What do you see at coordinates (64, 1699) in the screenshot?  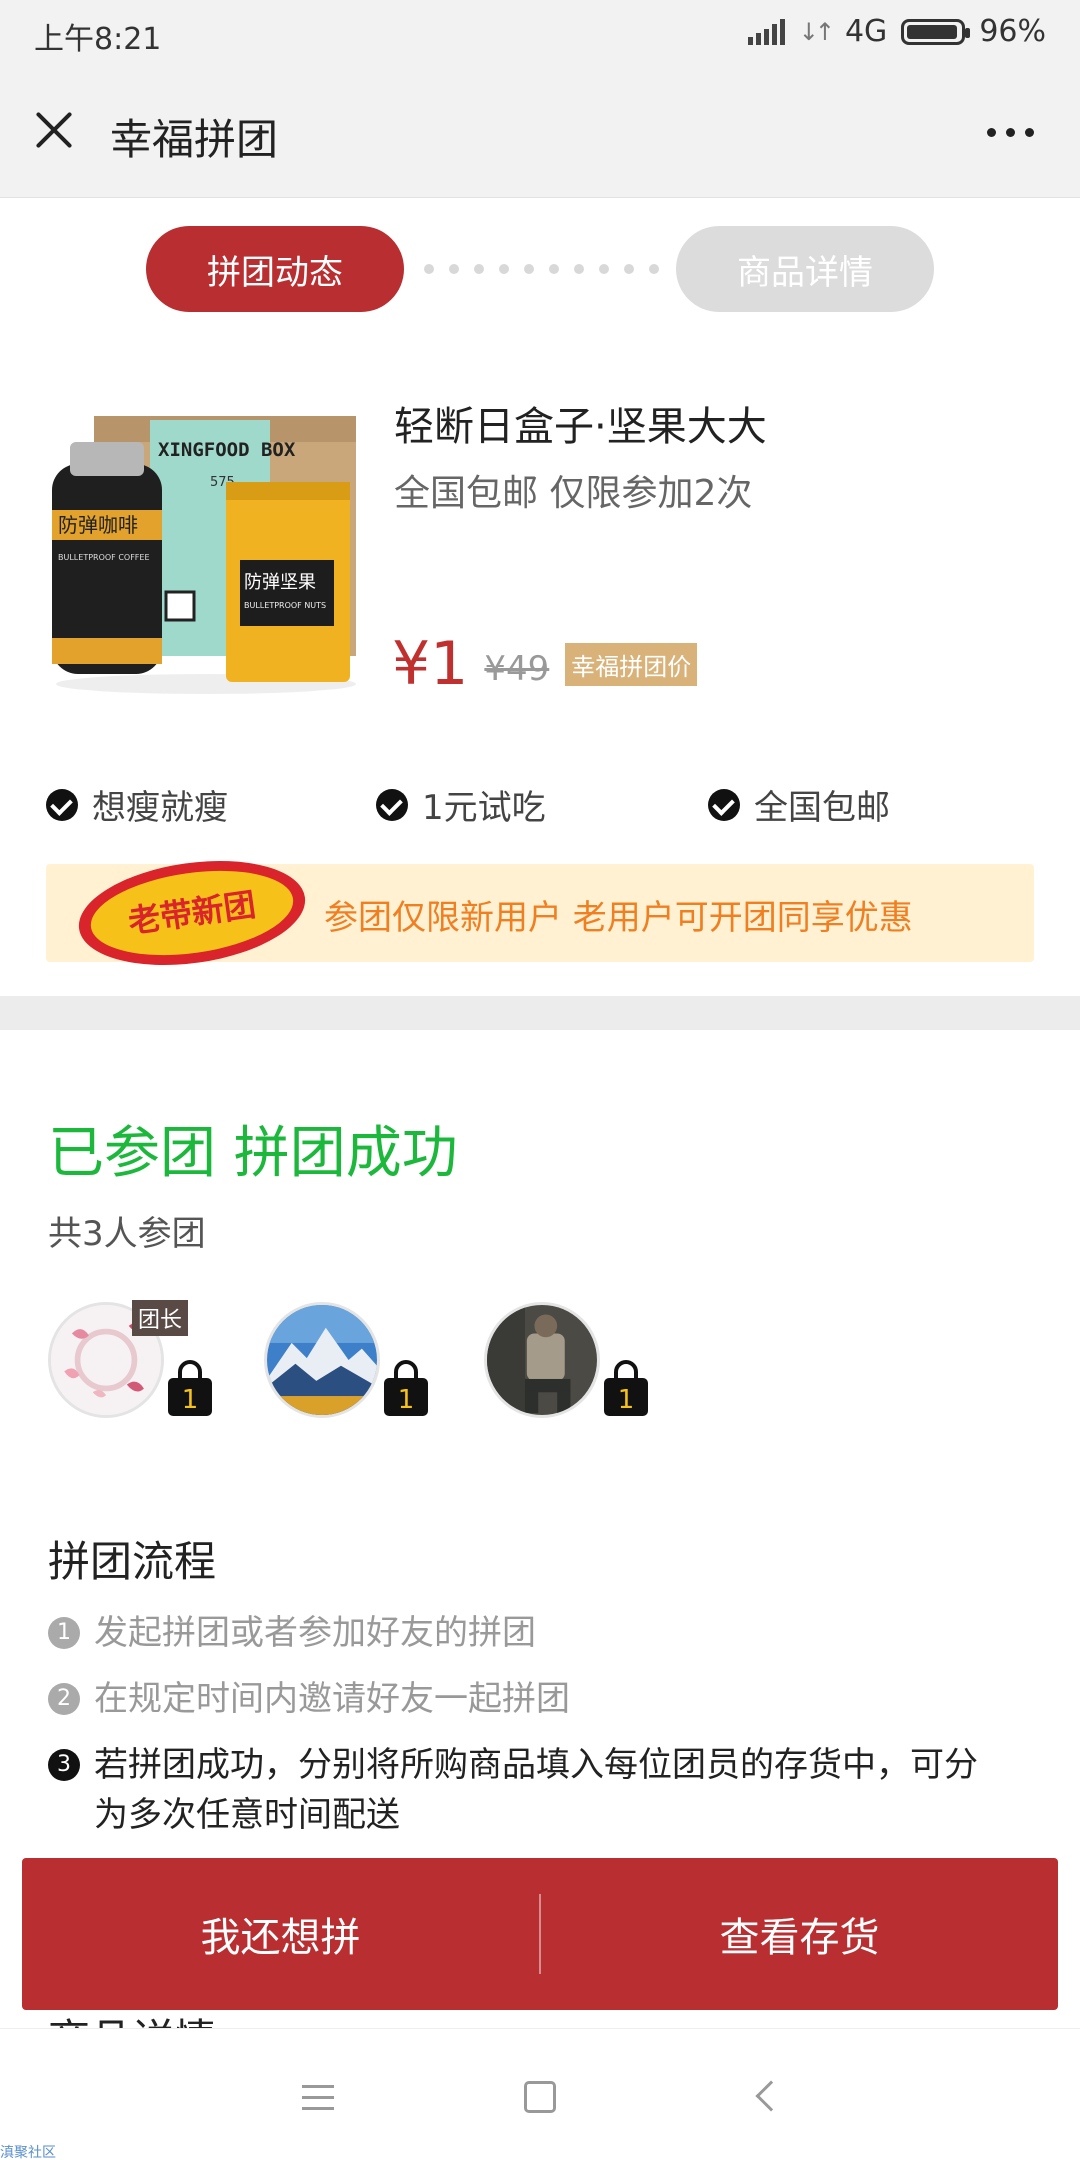 I see `step-number: 2` at bounding box center [64, 1699].